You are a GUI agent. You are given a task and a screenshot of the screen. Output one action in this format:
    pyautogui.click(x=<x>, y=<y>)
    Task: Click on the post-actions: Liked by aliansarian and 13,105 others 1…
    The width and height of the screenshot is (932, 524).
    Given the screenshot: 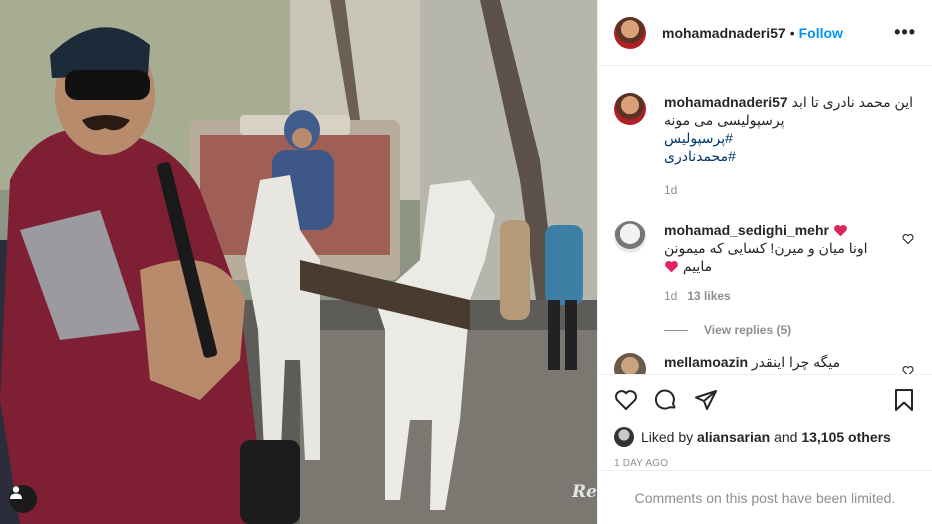 What is the action you would take?
    pyautogui.click(x=765, y=421)
    